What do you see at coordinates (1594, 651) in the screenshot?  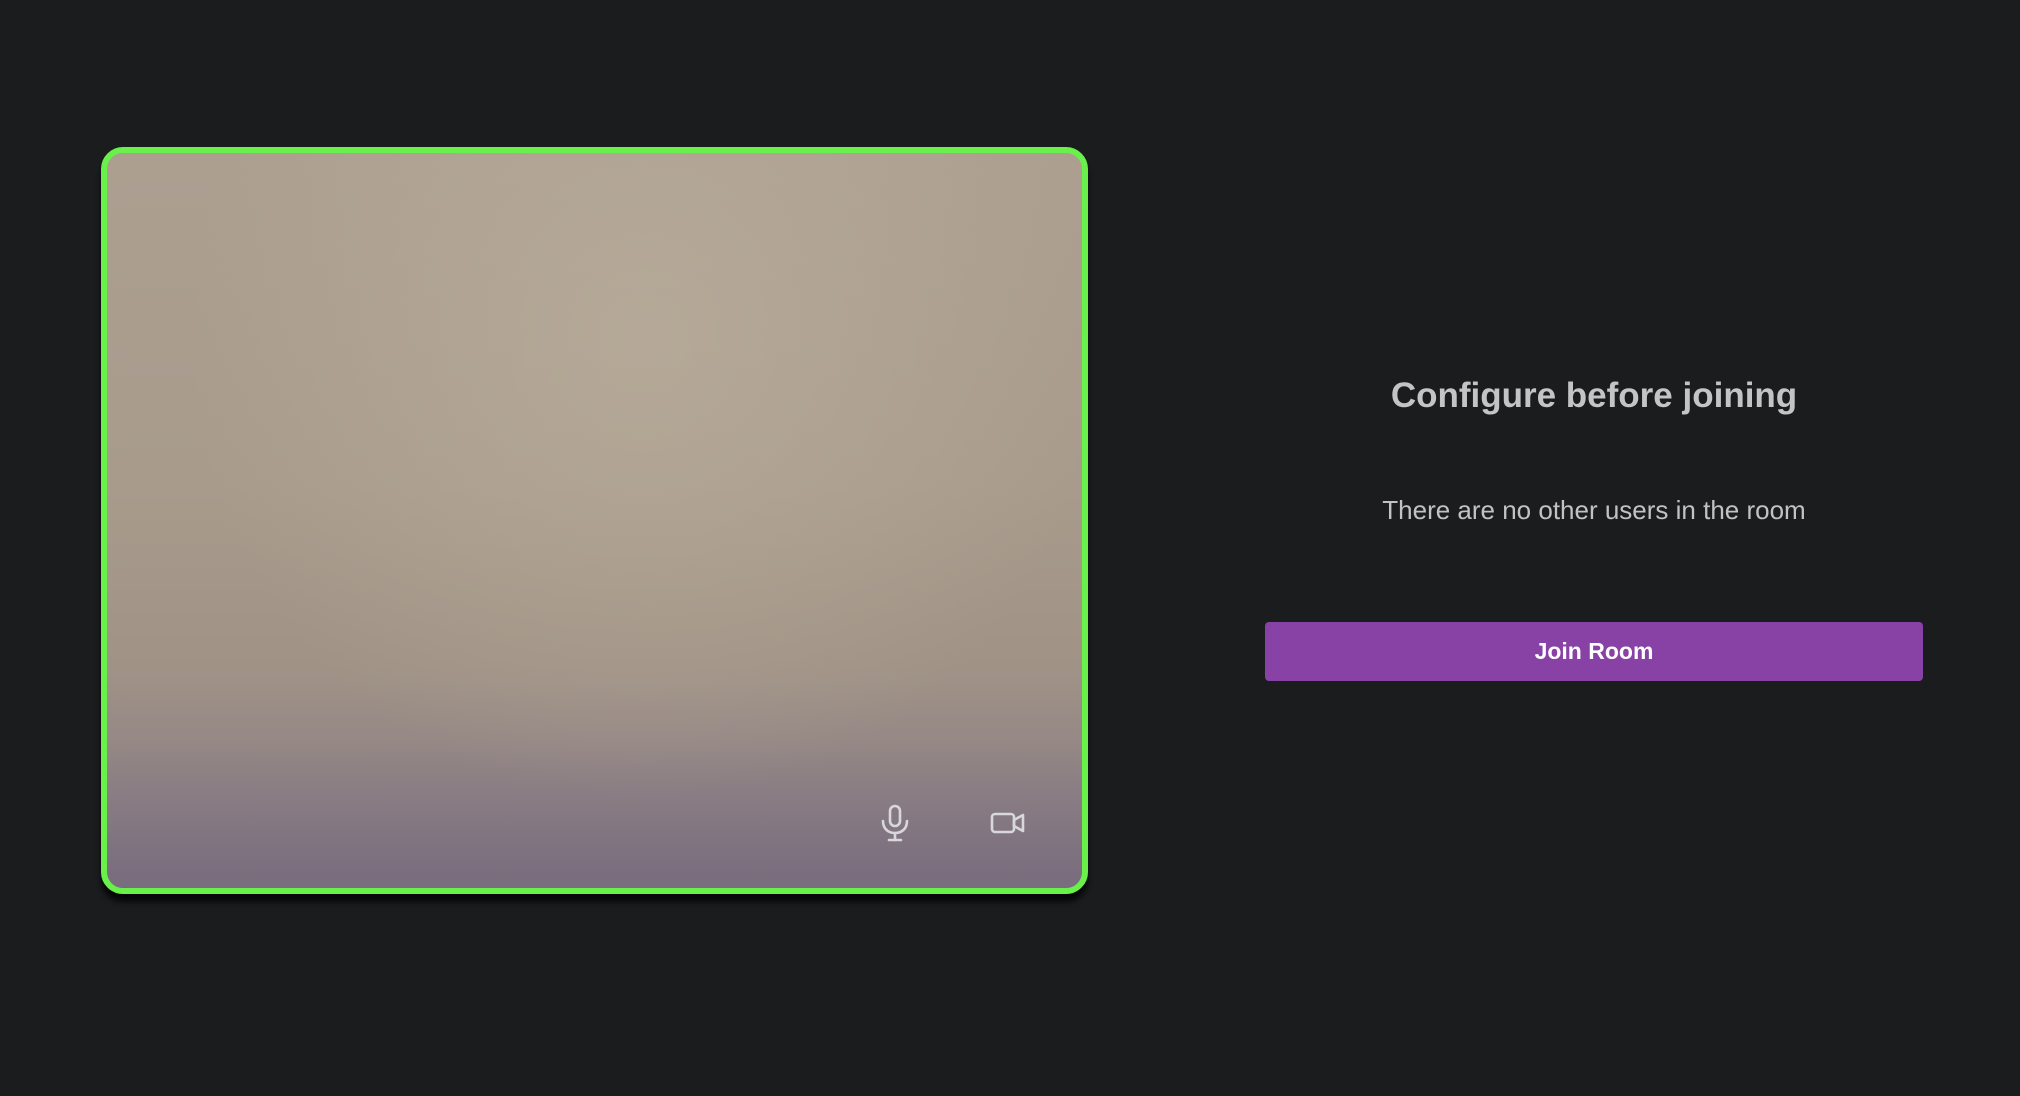 I see `join-room-button: Join Room` at bounding box center [1594, 651].